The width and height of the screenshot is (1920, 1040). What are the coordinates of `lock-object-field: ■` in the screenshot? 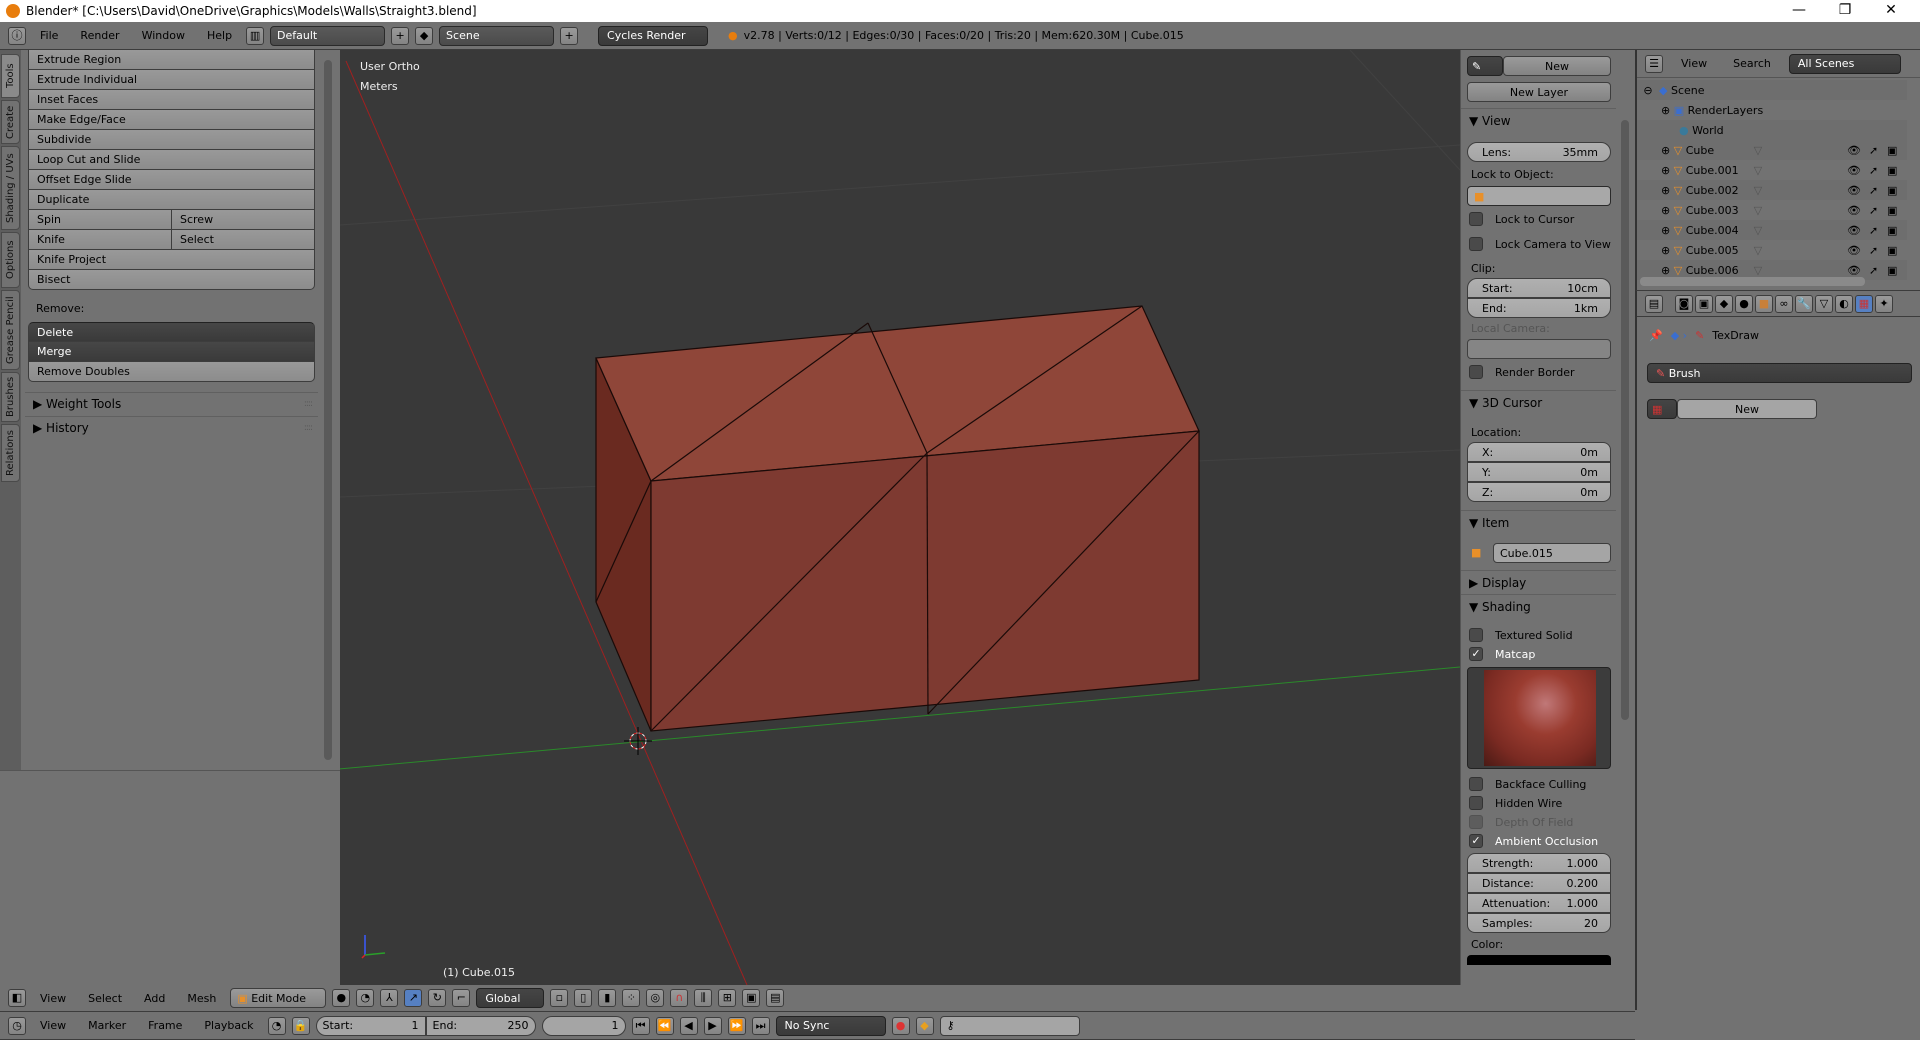 It's located at (1539, 196).